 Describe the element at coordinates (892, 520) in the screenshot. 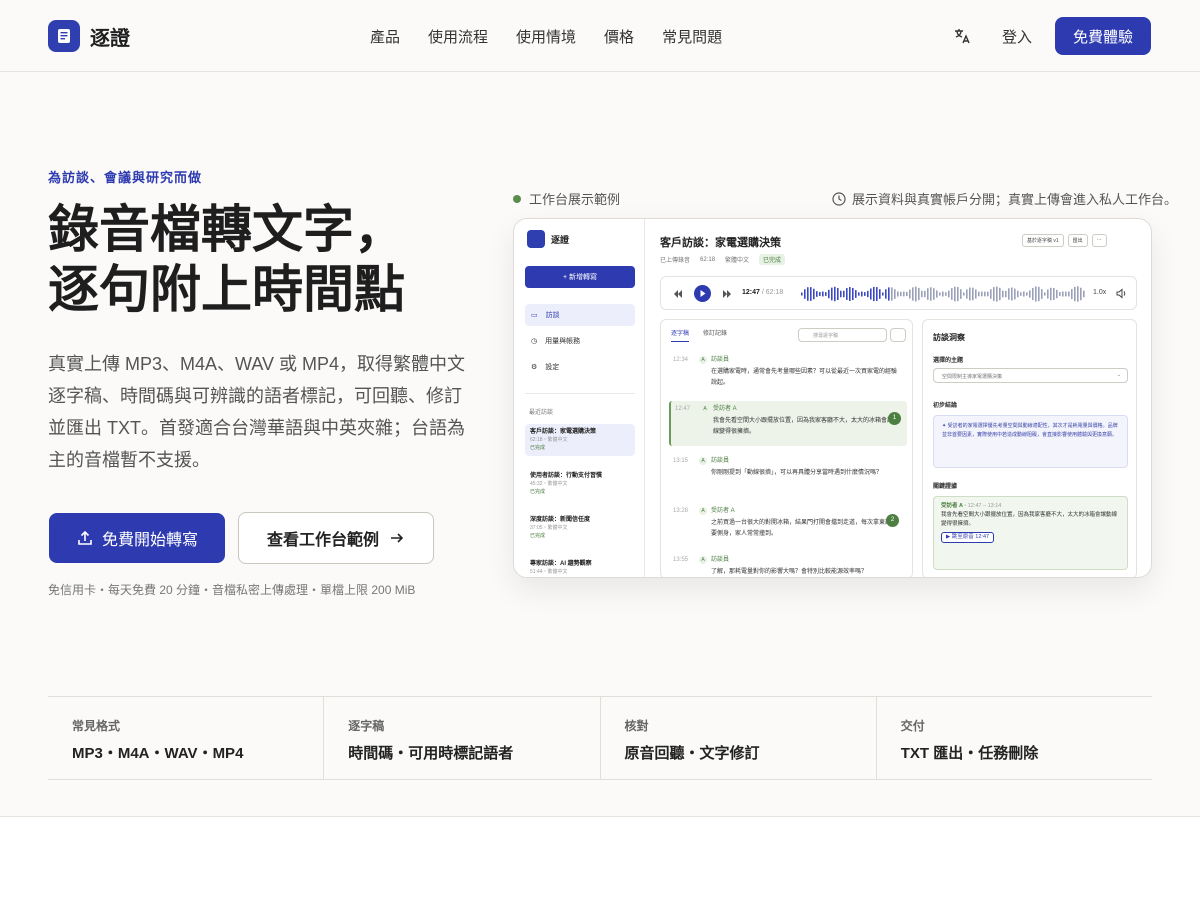

I see `evidence-badge: 2` at that location.